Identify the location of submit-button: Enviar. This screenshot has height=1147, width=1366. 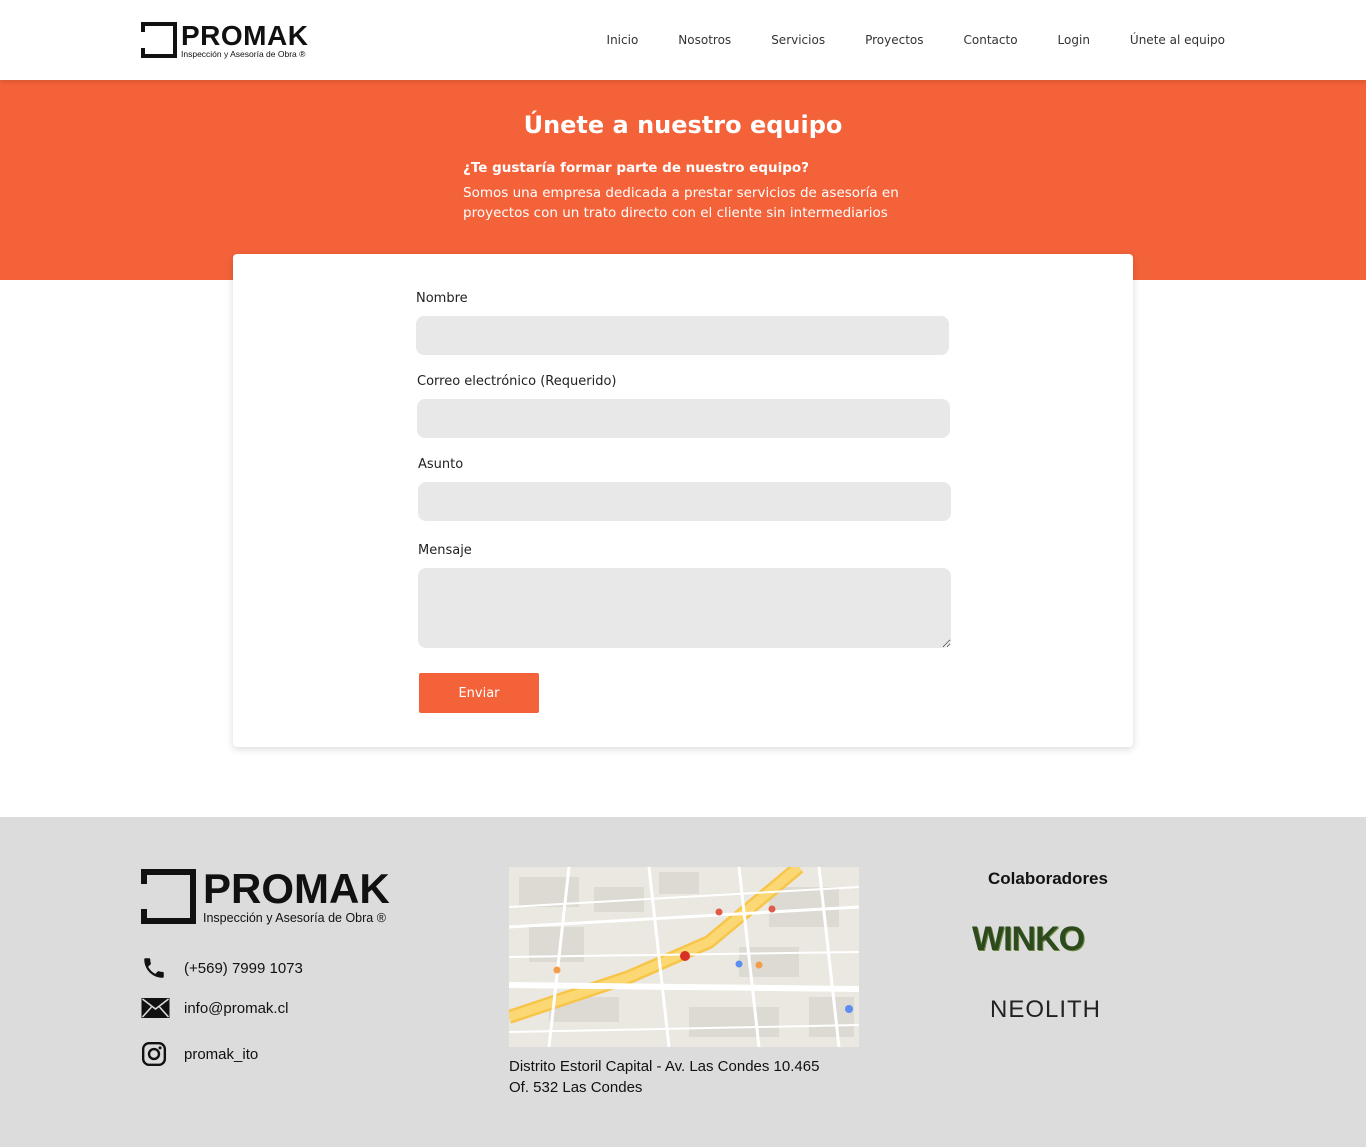
(479, 693).